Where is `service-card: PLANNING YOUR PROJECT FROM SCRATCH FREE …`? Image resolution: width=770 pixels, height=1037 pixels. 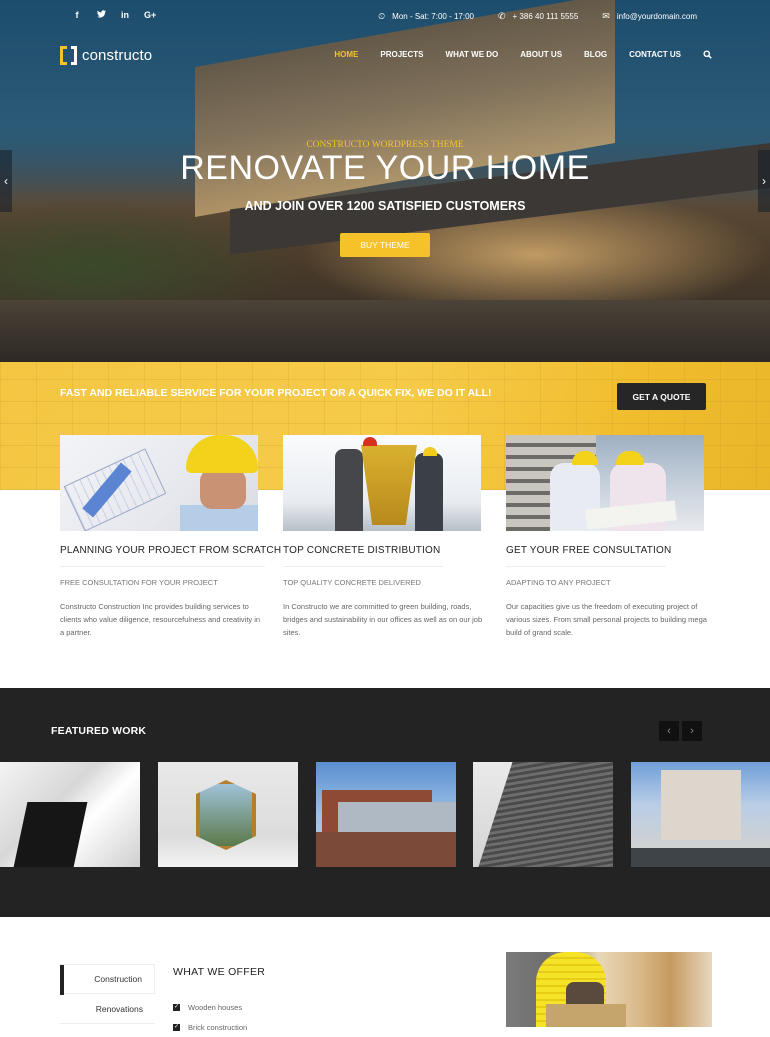
service-card: PLANNING YOUR PROJECT FROM SCRATCH FREE … is located at coordinates (170, 537).